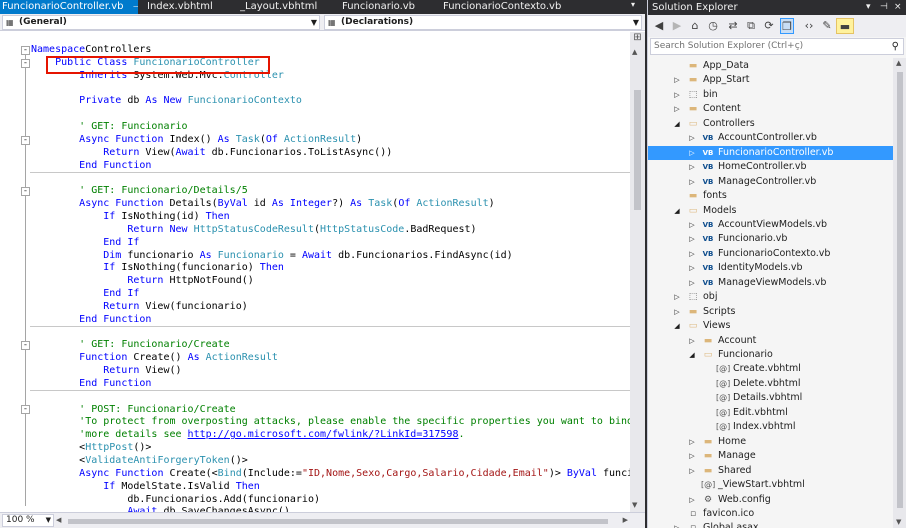 This screenshot has height=528, width=906. Describe the element at coordinates (770, 312) in the screenshot. I see `tree-item: ▷ ▬ Scripts` at that location.